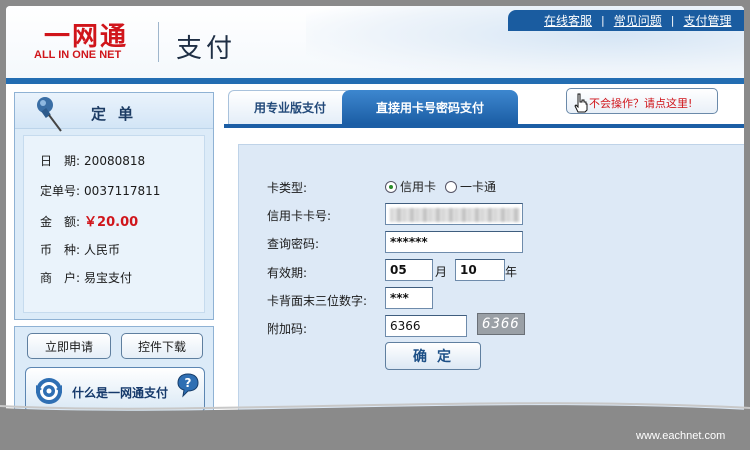  I want to click on cvv-label: 卡背面末三位数字:, so click(317, 301).